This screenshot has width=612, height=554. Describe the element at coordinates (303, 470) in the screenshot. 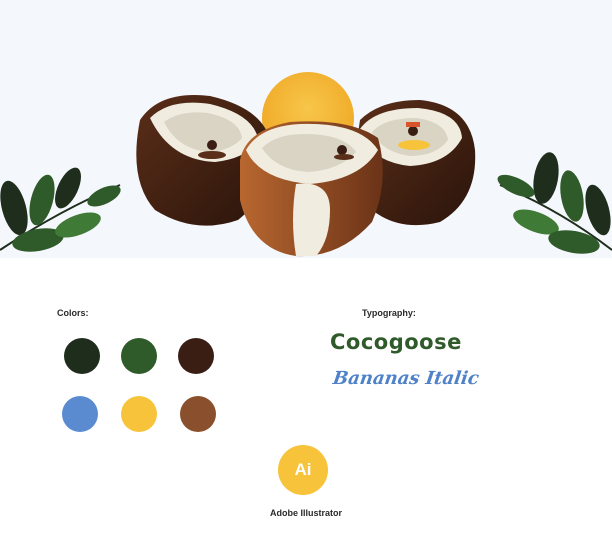

I see `illustrator-icon: Ai` at that location.